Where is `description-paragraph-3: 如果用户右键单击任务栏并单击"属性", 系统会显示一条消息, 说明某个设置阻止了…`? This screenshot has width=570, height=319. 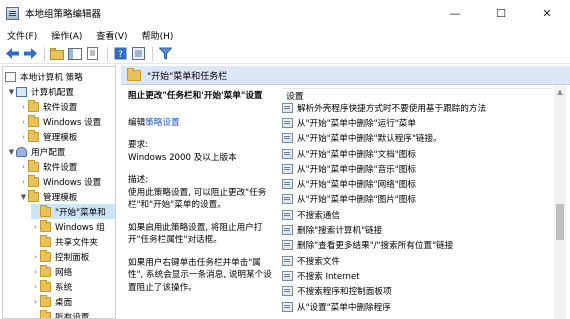 description-paragraph-3: 如果用户右键单击任务栏并单击"属性", 系统会显示一条消息, 说明某个设置阻止了… is located at coordinates (200, 275).